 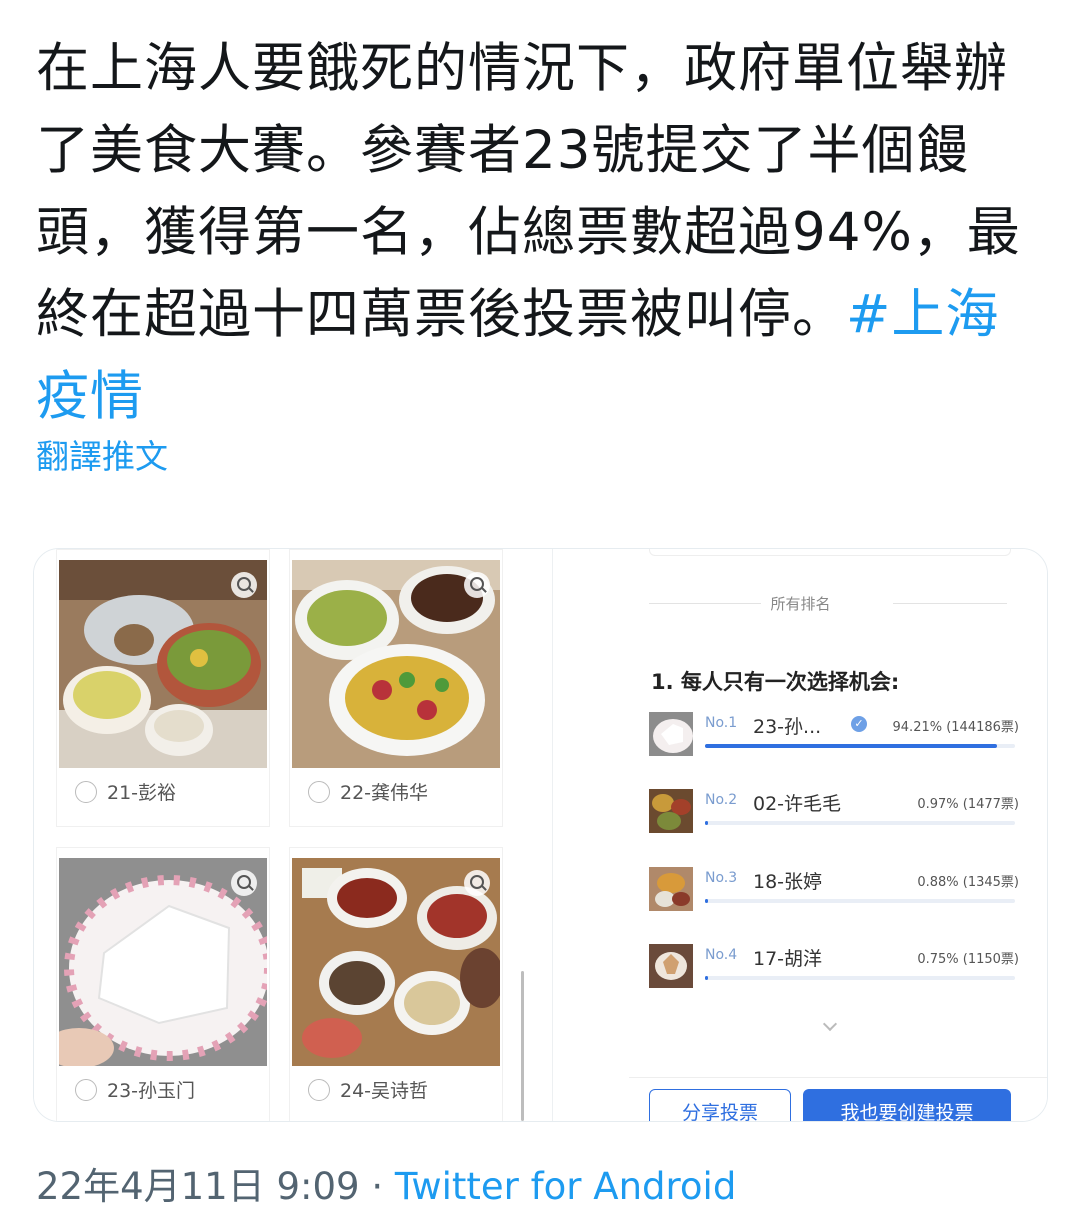 What do you see at coordinates (522, 1046) in the screenshot?
I see `scrollbar` at bounding box center [522, 1046].